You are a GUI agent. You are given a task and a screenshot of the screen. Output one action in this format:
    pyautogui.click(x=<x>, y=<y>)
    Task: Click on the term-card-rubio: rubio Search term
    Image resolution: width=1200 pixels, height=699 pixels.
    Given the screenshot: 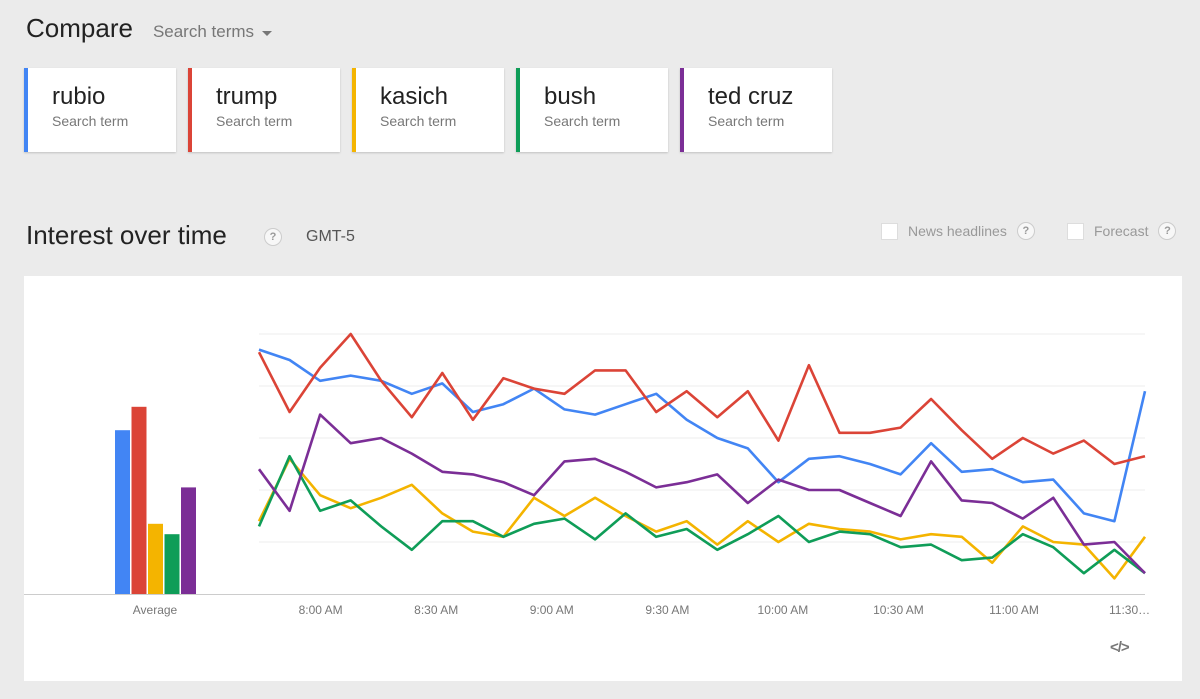 What is the action you would take?
    pyautogui.click(x=100, y=110)
    